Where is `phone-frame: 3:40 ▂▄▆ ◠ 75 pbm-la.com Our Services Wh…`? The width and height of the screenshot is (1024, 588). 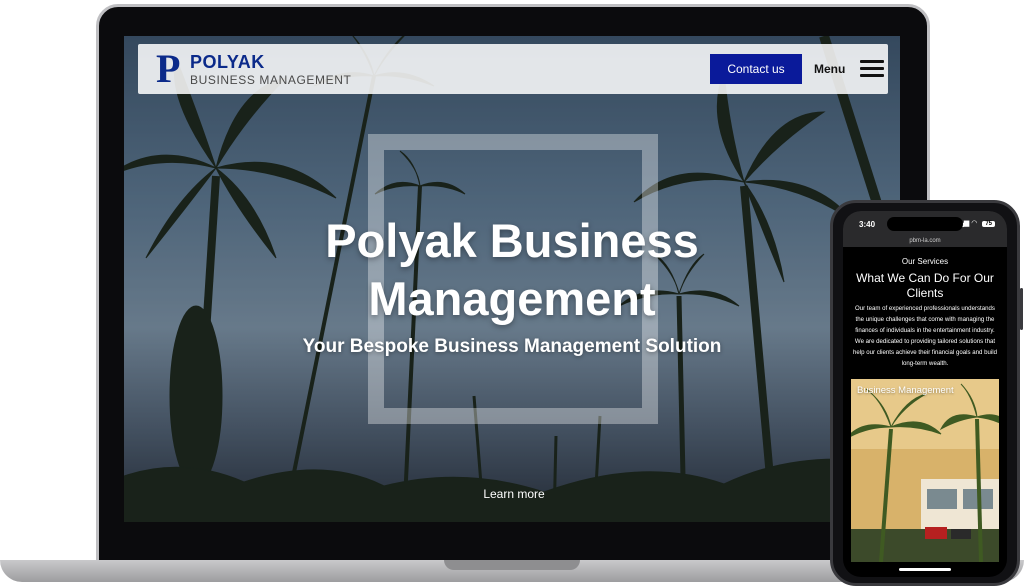 phone-frame: 3:40 ▂▄▆ ◠ 75 pbm-la.com Our Services Wh… is located at coordinates (925, 393).